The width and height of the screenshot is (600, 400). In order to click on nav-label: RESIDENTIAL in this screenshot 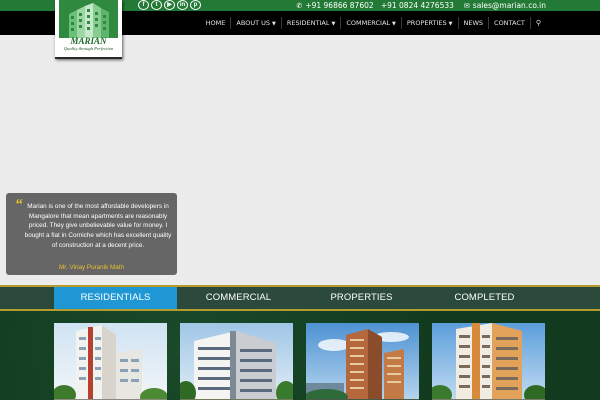, I will do `click(308, 23)`.